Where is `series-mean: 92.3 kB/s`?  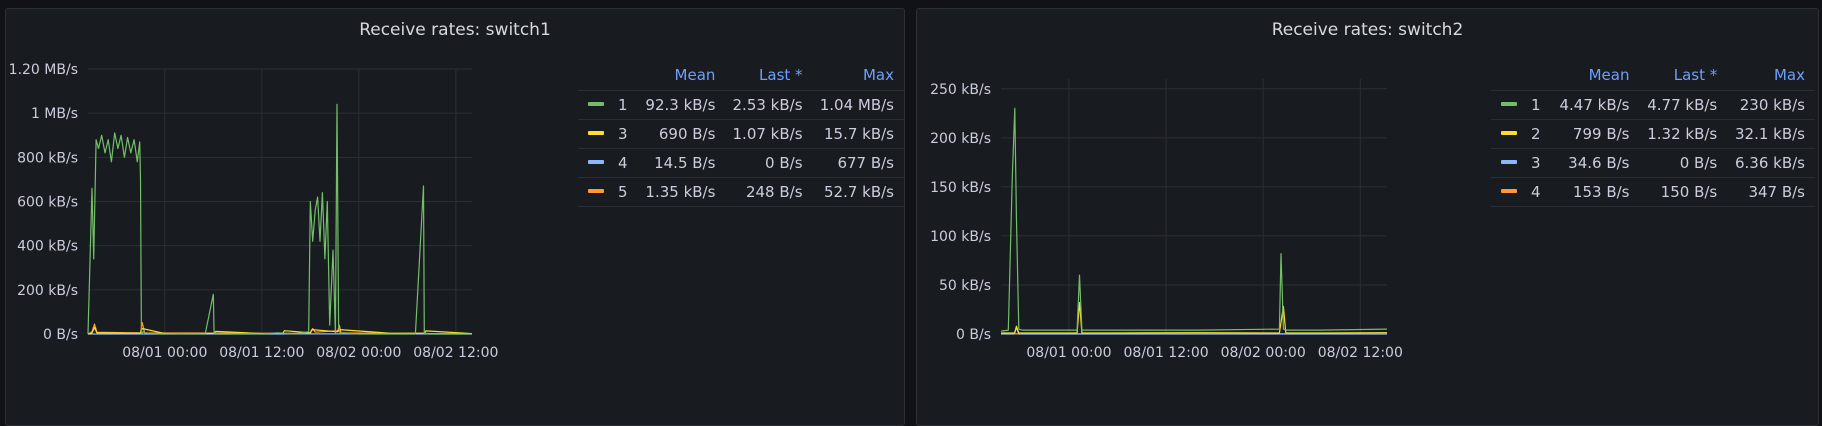
series-mean: 92.3 kB/s is located at coordinates (682, 105).